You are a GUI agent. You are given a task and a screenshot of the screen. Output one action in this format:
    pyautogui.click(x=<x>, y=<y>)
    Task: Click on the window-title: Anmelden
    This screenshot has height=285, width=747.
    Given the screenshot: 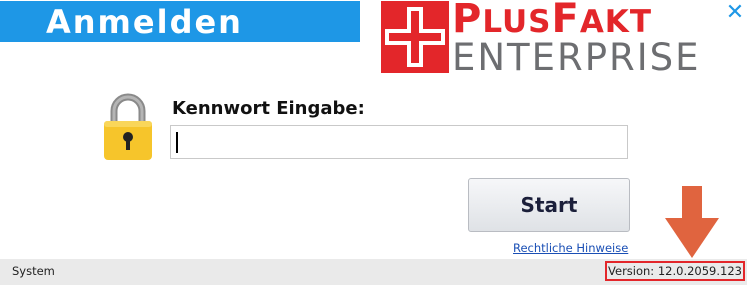 What is the action you would take?
    pyautogui.click(x=144, y=21)
    